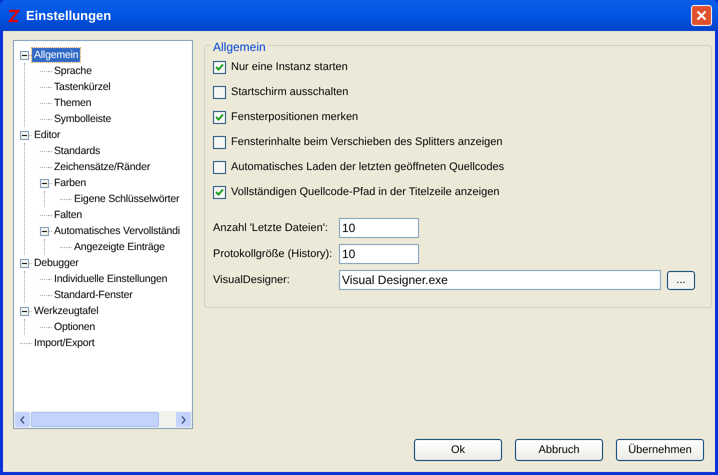 The width and height of the screenshot is (718, 475). I want to click on checkbox-label: Fensterinhalte beim Verschieben des Splitters anzeigen, so click(366, 142).